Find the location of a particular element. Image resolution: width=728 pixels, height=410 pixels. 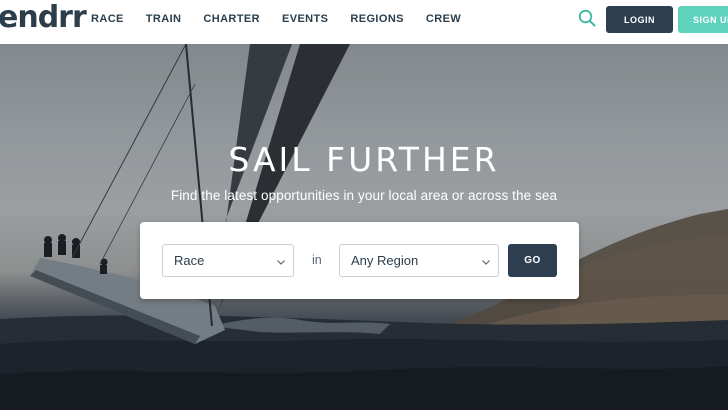

in-label: in is located at coordinates (317, 260).